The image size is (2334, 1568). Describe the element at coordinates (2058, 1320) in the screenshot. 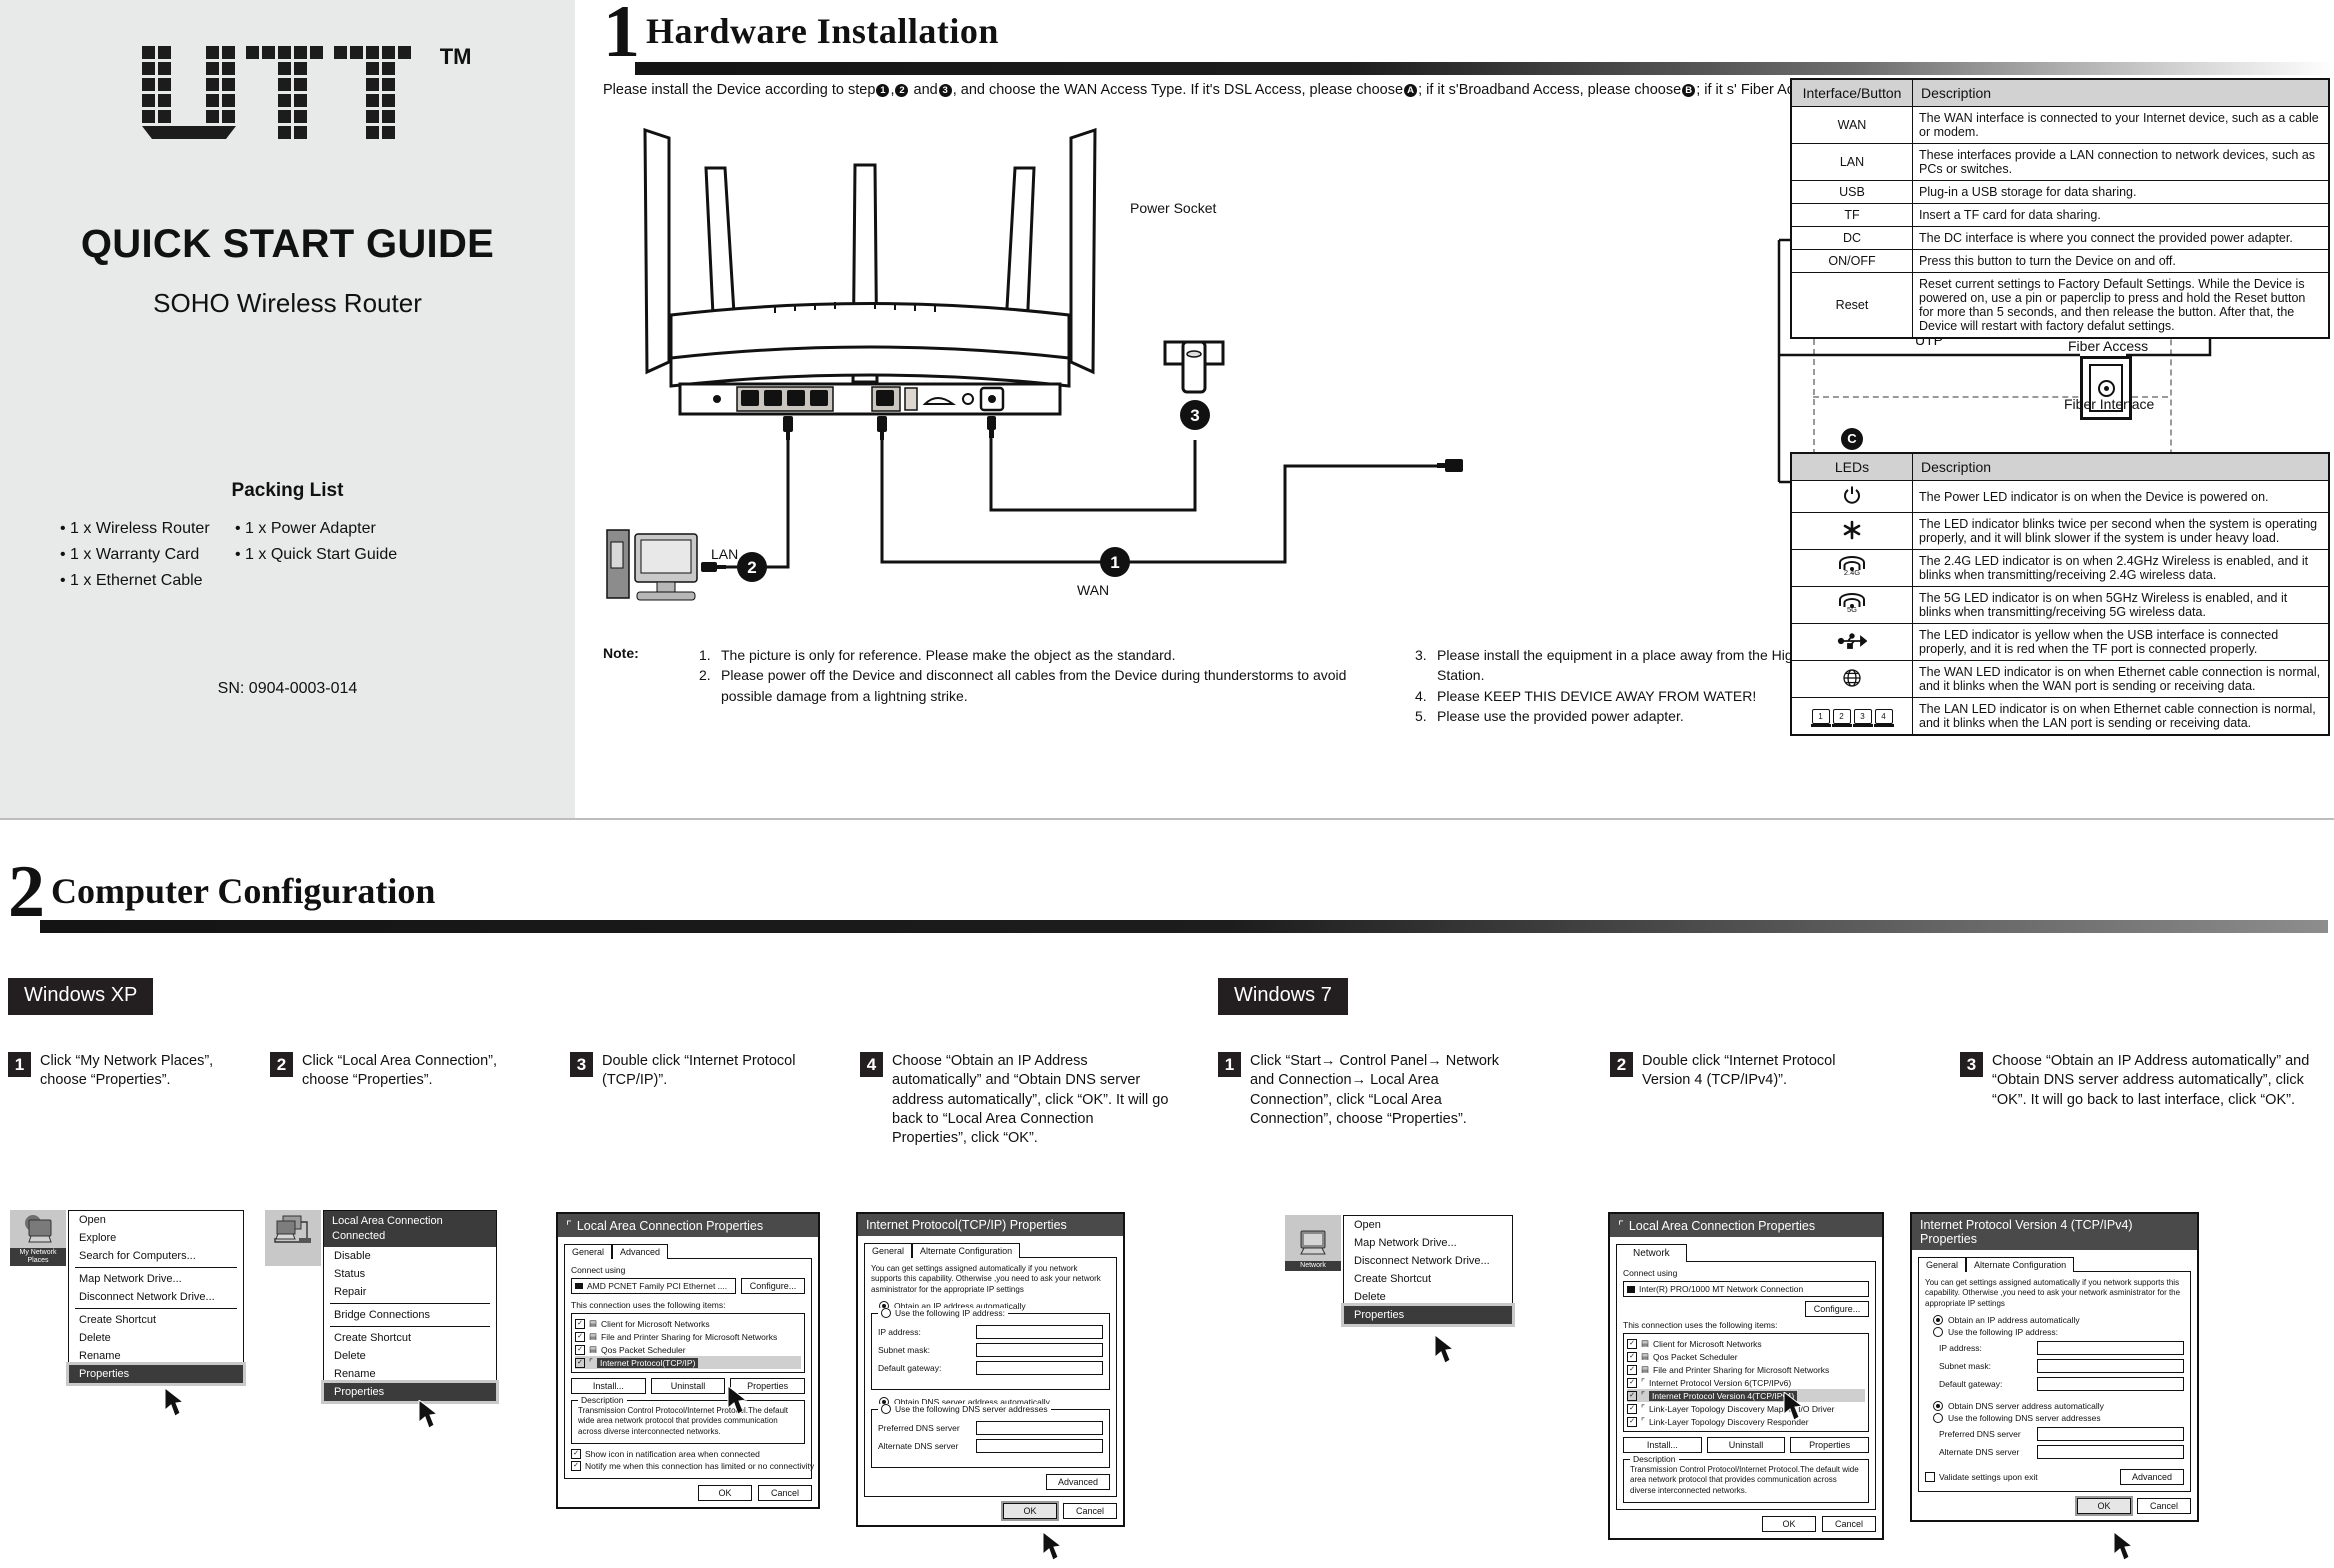

I see `radio-obtain-ip-auto: Obtain an IP address automatically` at that location.